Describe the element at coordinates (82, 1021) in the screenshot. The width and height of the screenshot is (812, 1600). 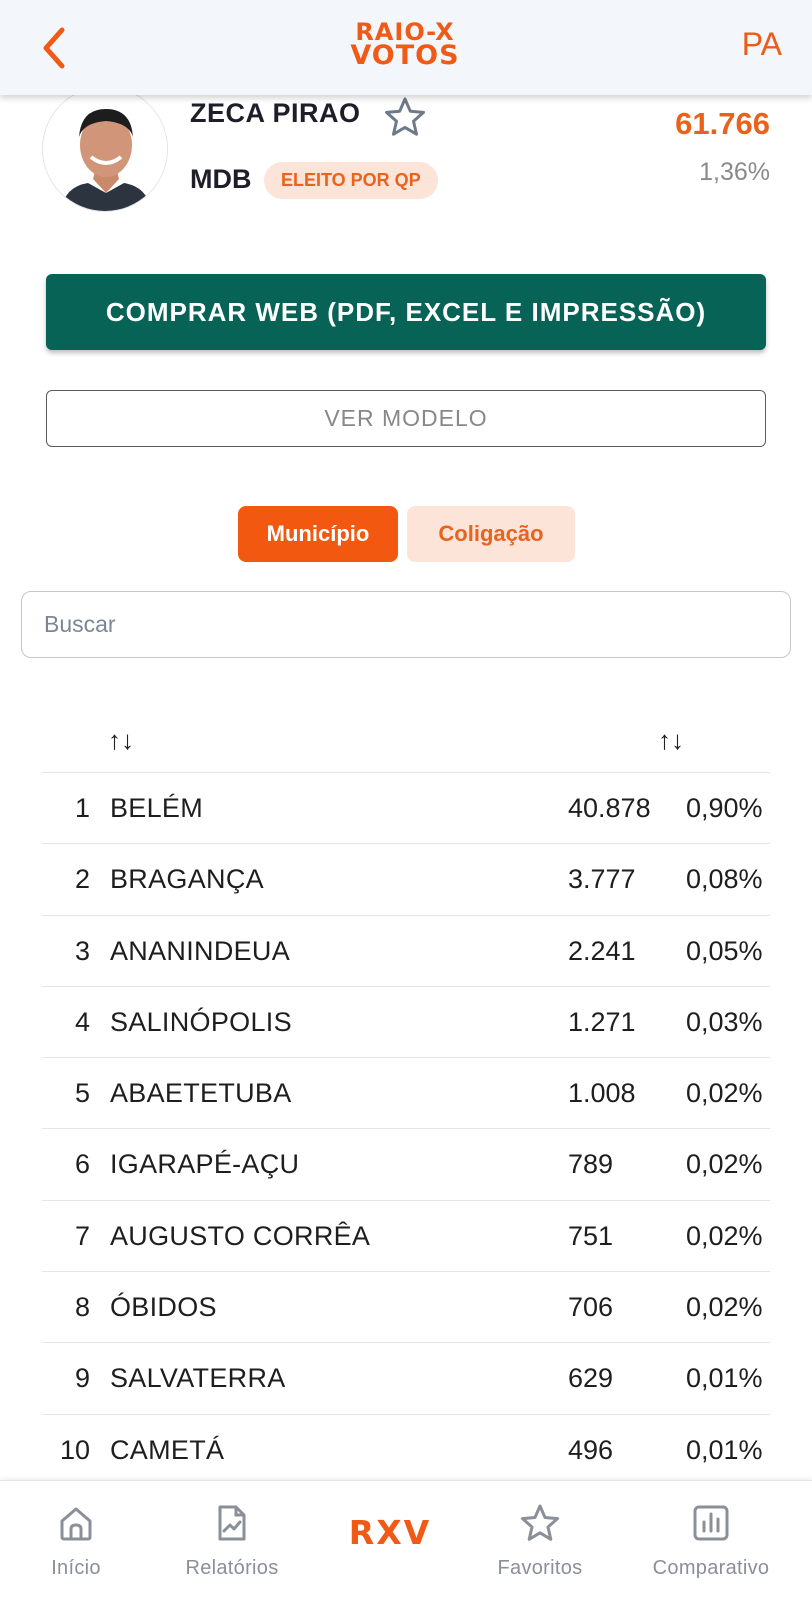
I see `row-rank: 4` at that location.